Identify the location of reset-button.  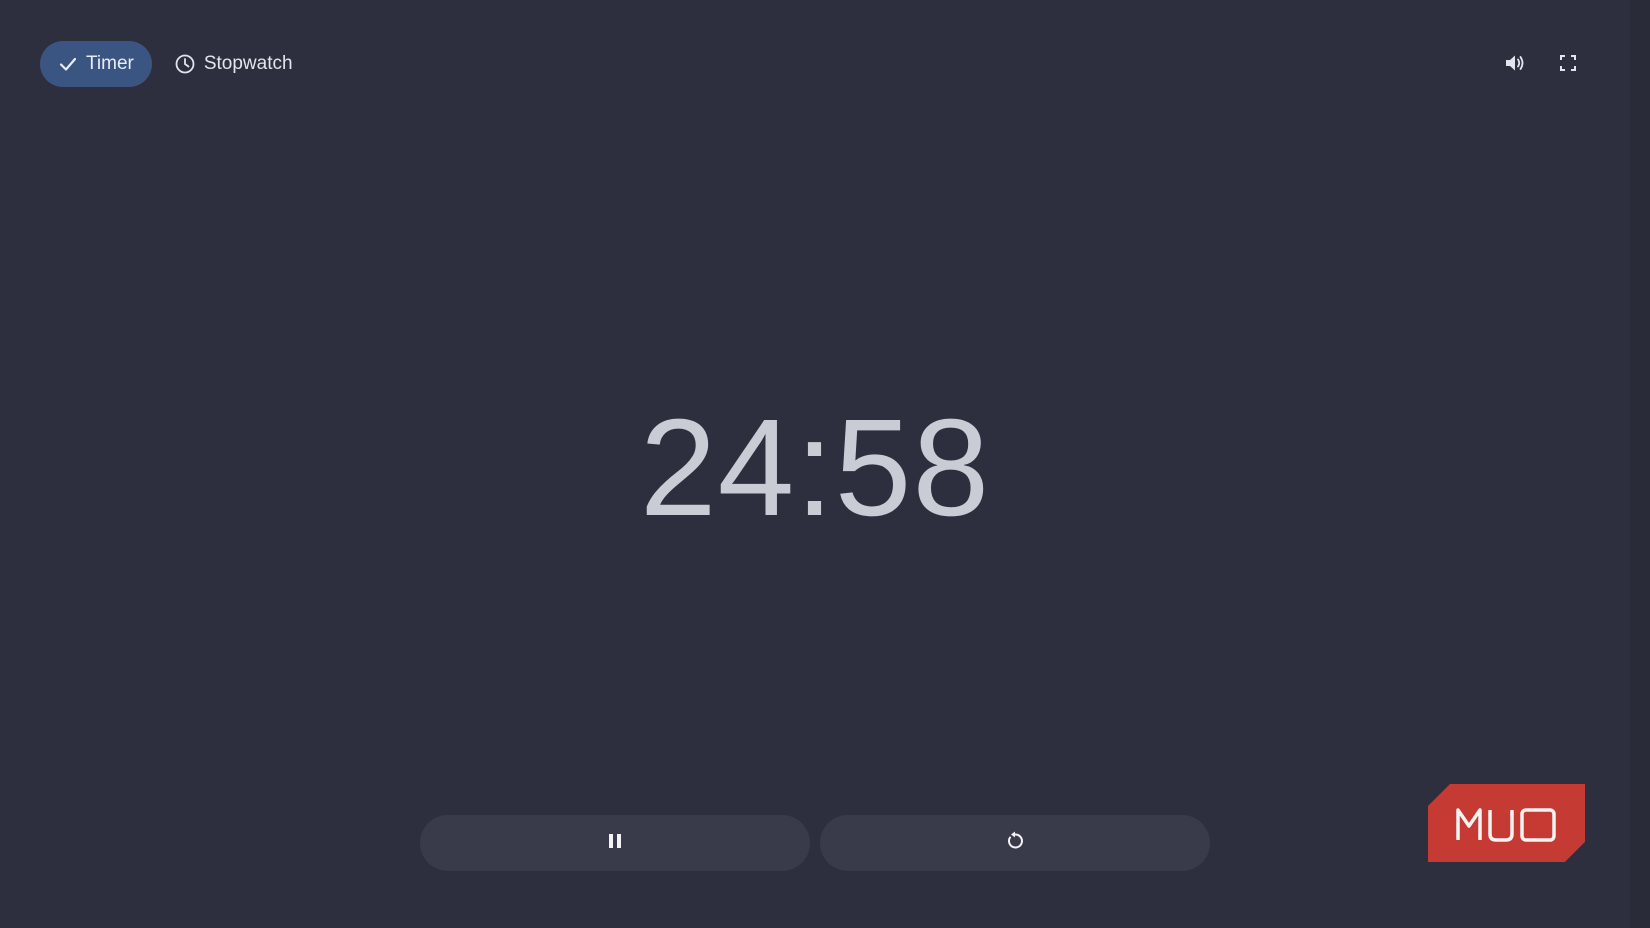
(1015, 843).